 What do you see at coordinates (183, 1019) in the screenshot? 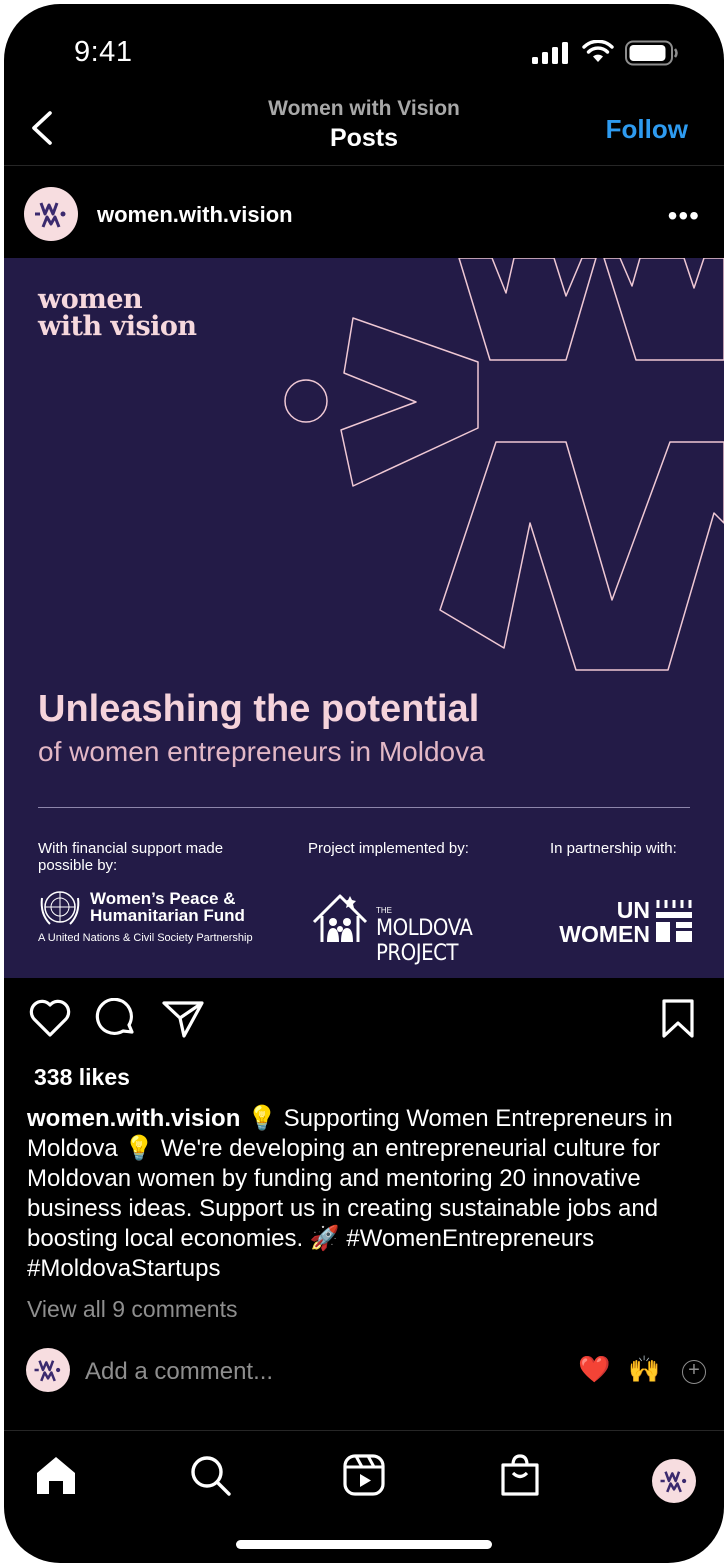
I see `share-icon` at bounding box center [183, 1019].